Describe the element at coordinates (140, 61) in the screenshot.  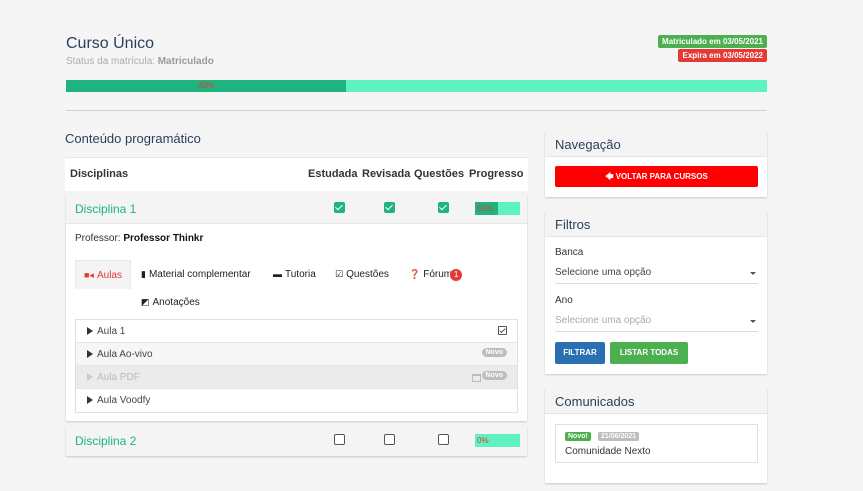
I see `enrollment-status: Status da matrícula: Matriculado` at that location.